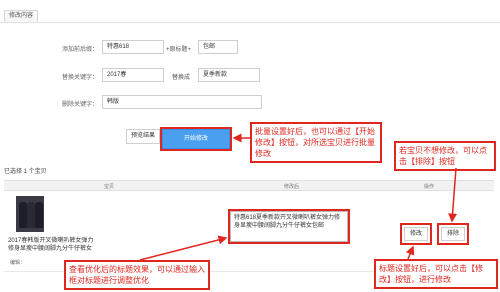 The height and width of the screenshot is (292, 500). What do you see at coordinates (183, 248) in the screenshot?
I see `arrow-to-textarea` at bounding box center [183, 248].